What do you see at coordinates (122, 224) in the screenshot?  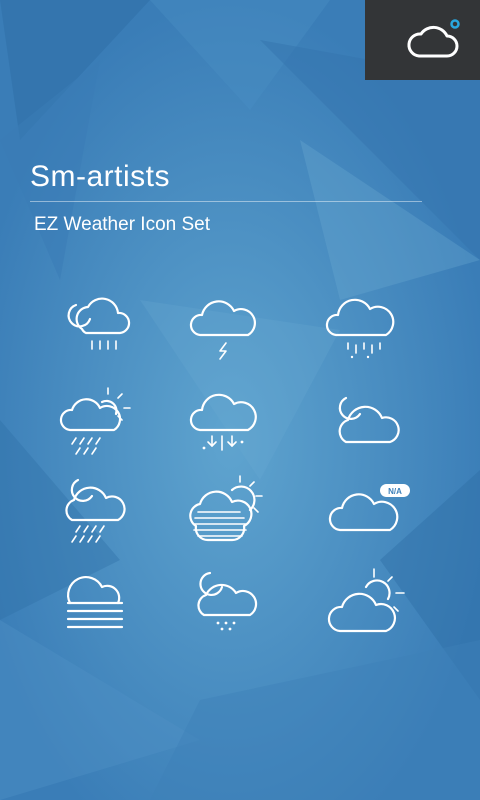 I see `page-subtitle: EZ Weather Icon Set` at bounding box center [122, 224].